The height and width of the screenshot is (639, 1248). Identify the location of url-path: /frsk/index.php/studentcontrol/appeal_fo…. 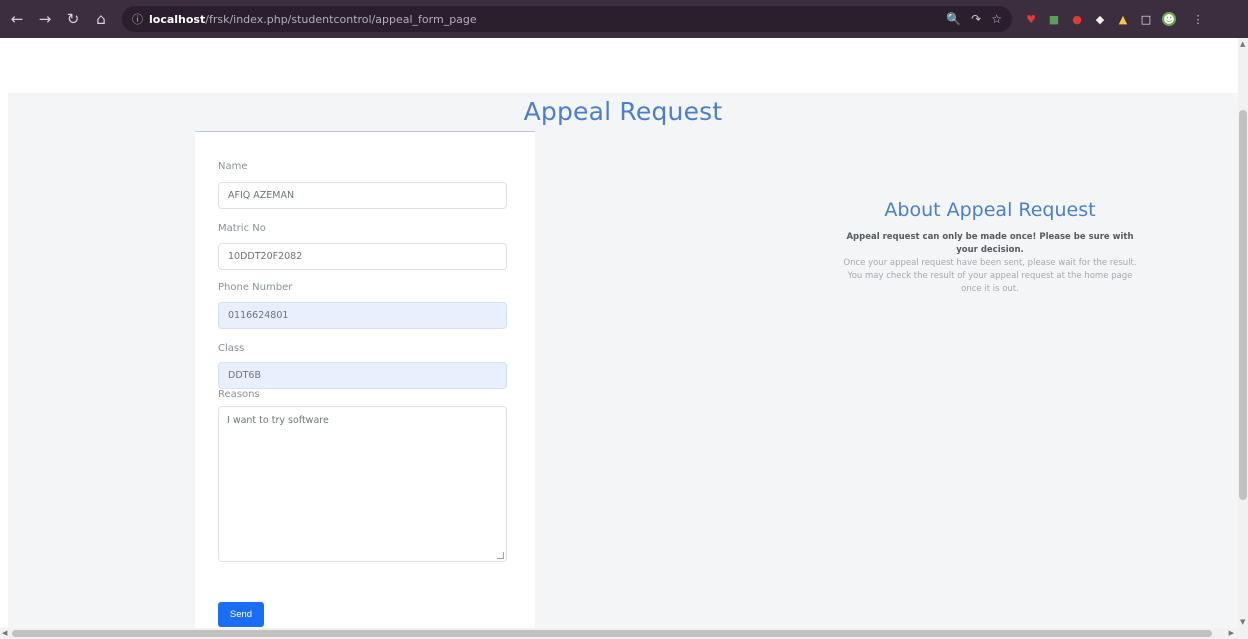
(341, 19).